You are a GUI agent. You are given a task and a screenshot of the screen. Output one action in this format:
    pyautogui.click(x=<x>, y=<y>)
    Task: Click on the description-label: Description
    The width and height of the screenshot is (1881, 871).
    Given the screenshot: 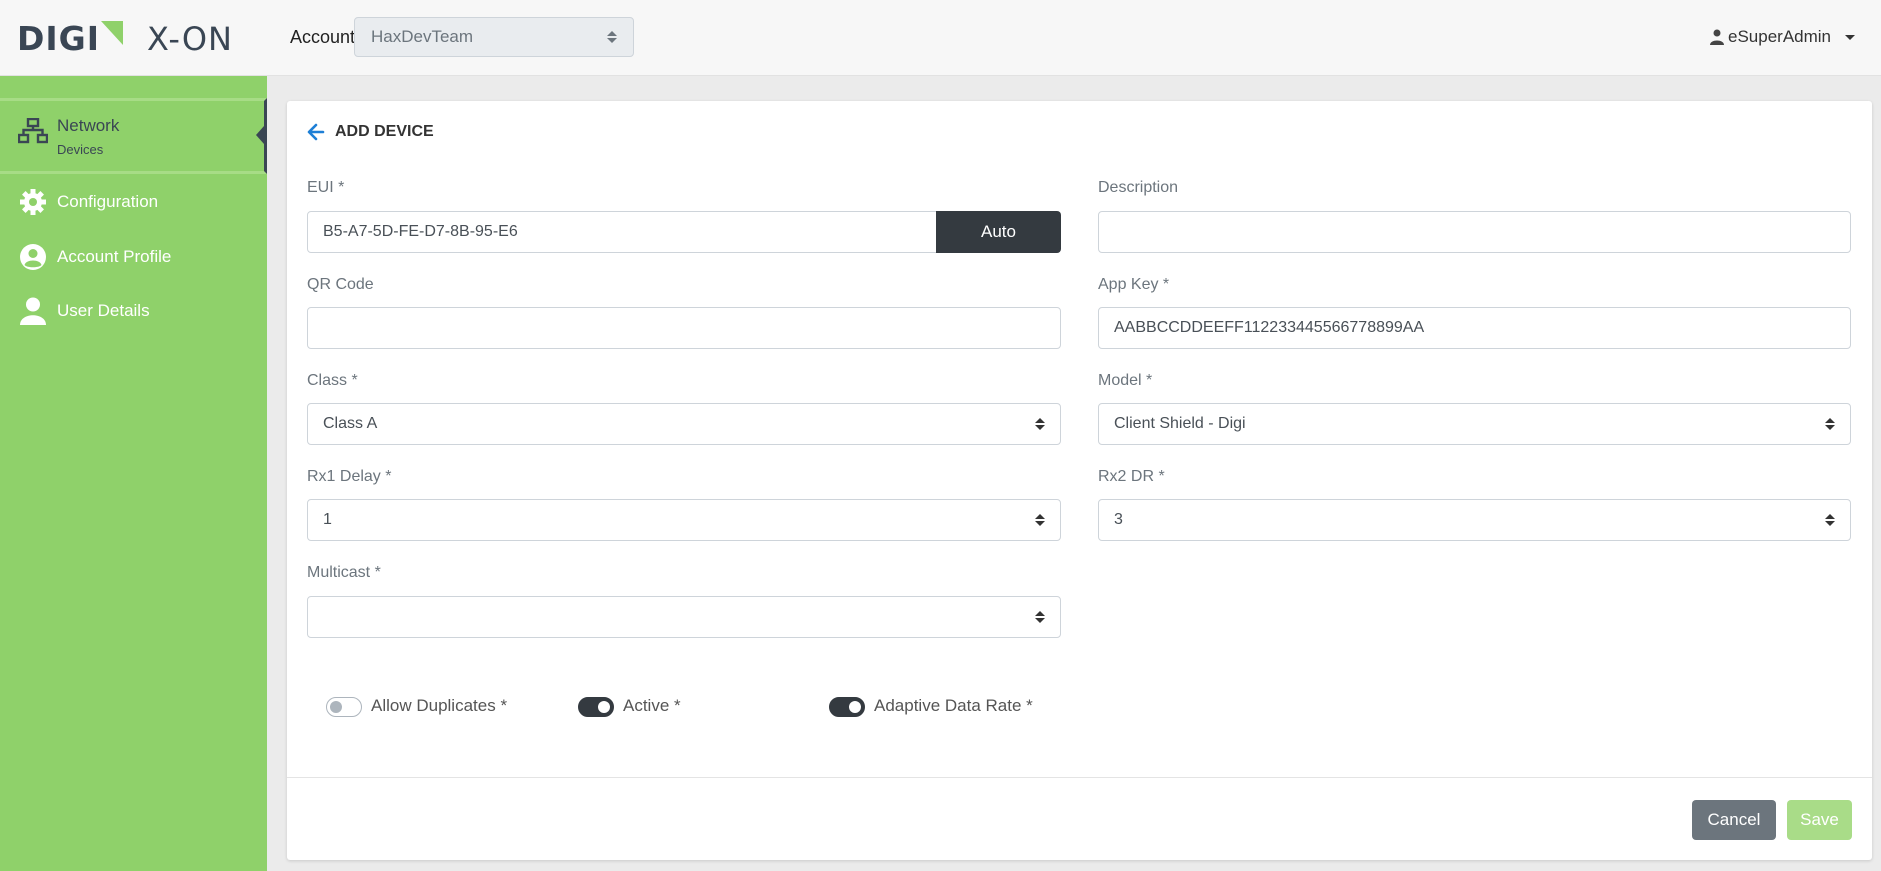 What is the action you would take?
    pyautogui.click(x=1138, y=187)
    